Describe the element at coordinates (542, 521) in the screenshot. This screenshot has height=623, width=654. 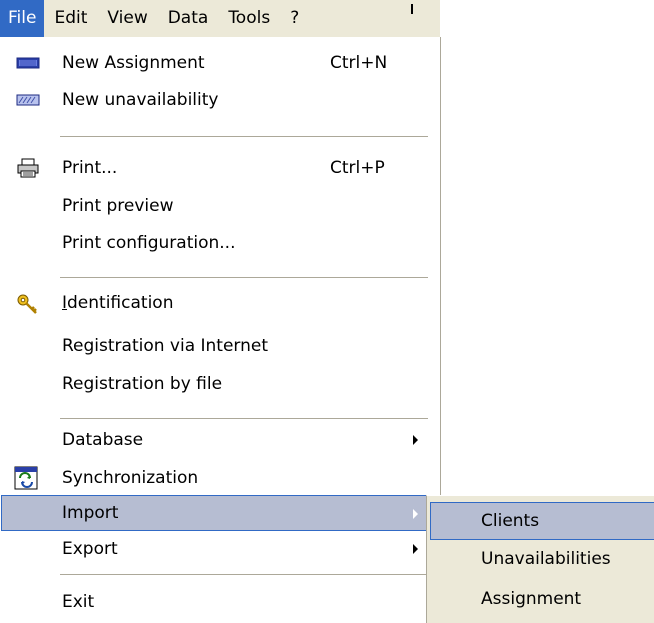
I see `submenu-item-clients: Clients` at that location.